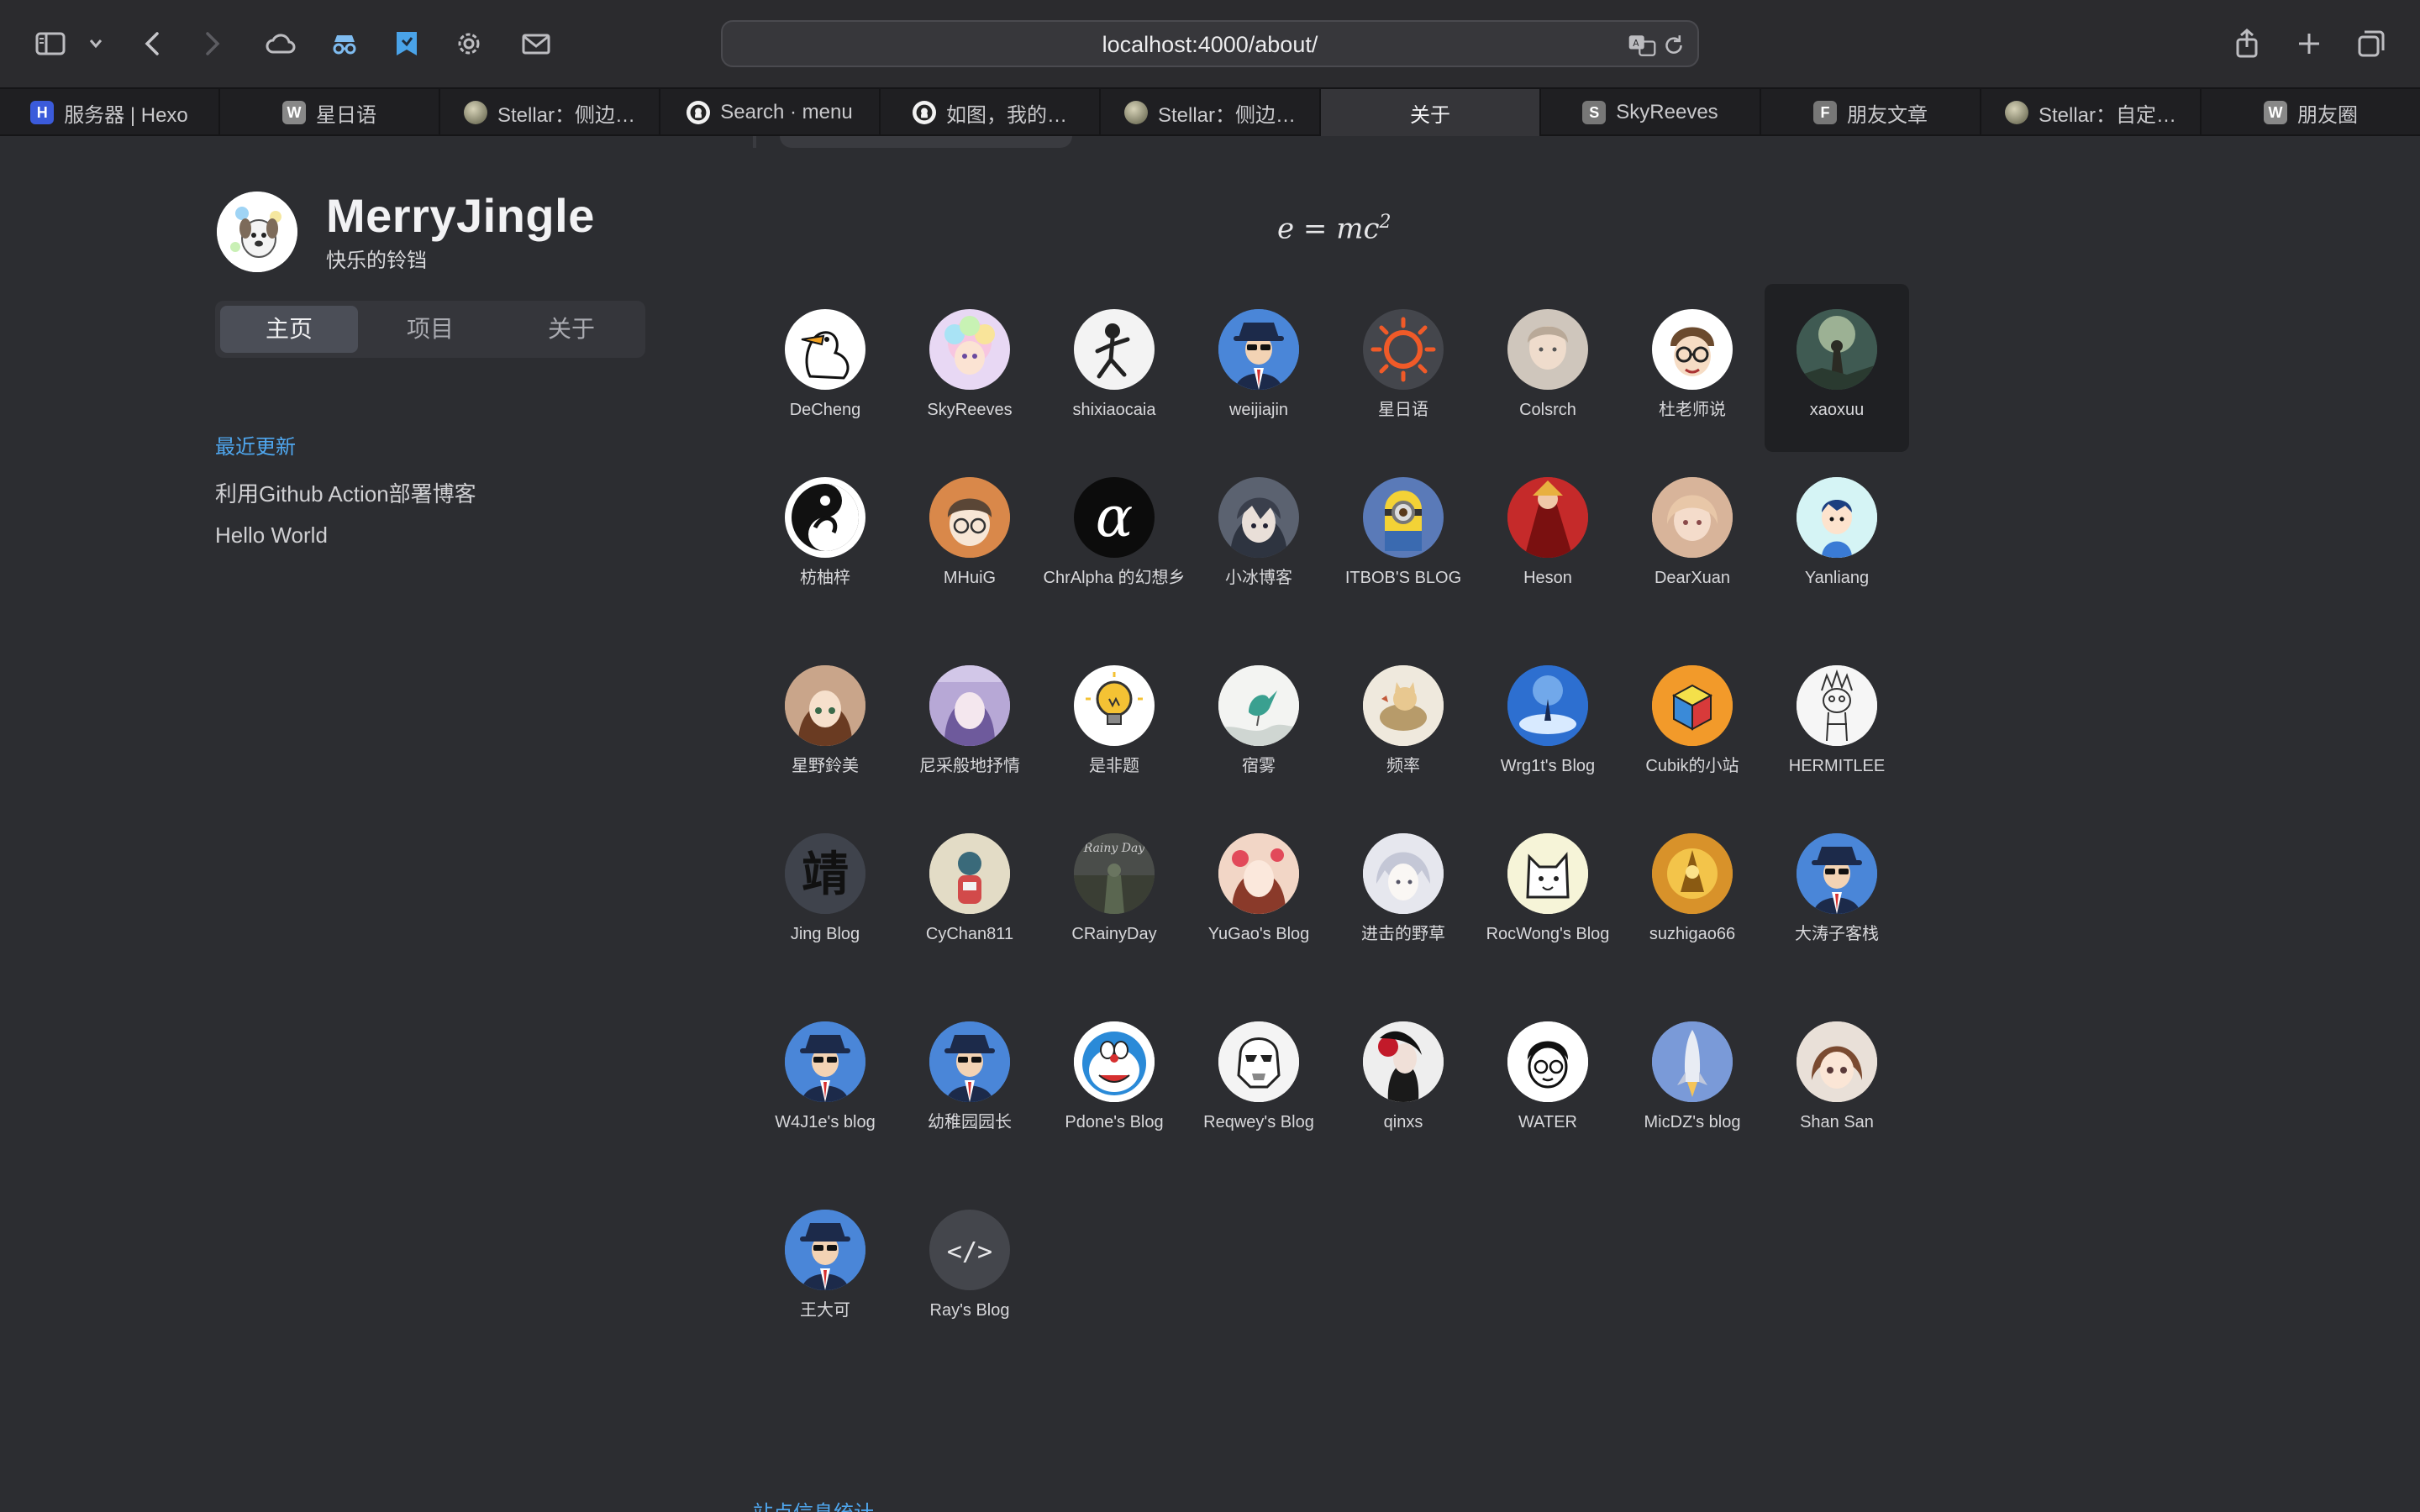  Describe the element at coordinates (1258, 578) in the screenshot. I see `friend-name: 小冰博客` at that location.